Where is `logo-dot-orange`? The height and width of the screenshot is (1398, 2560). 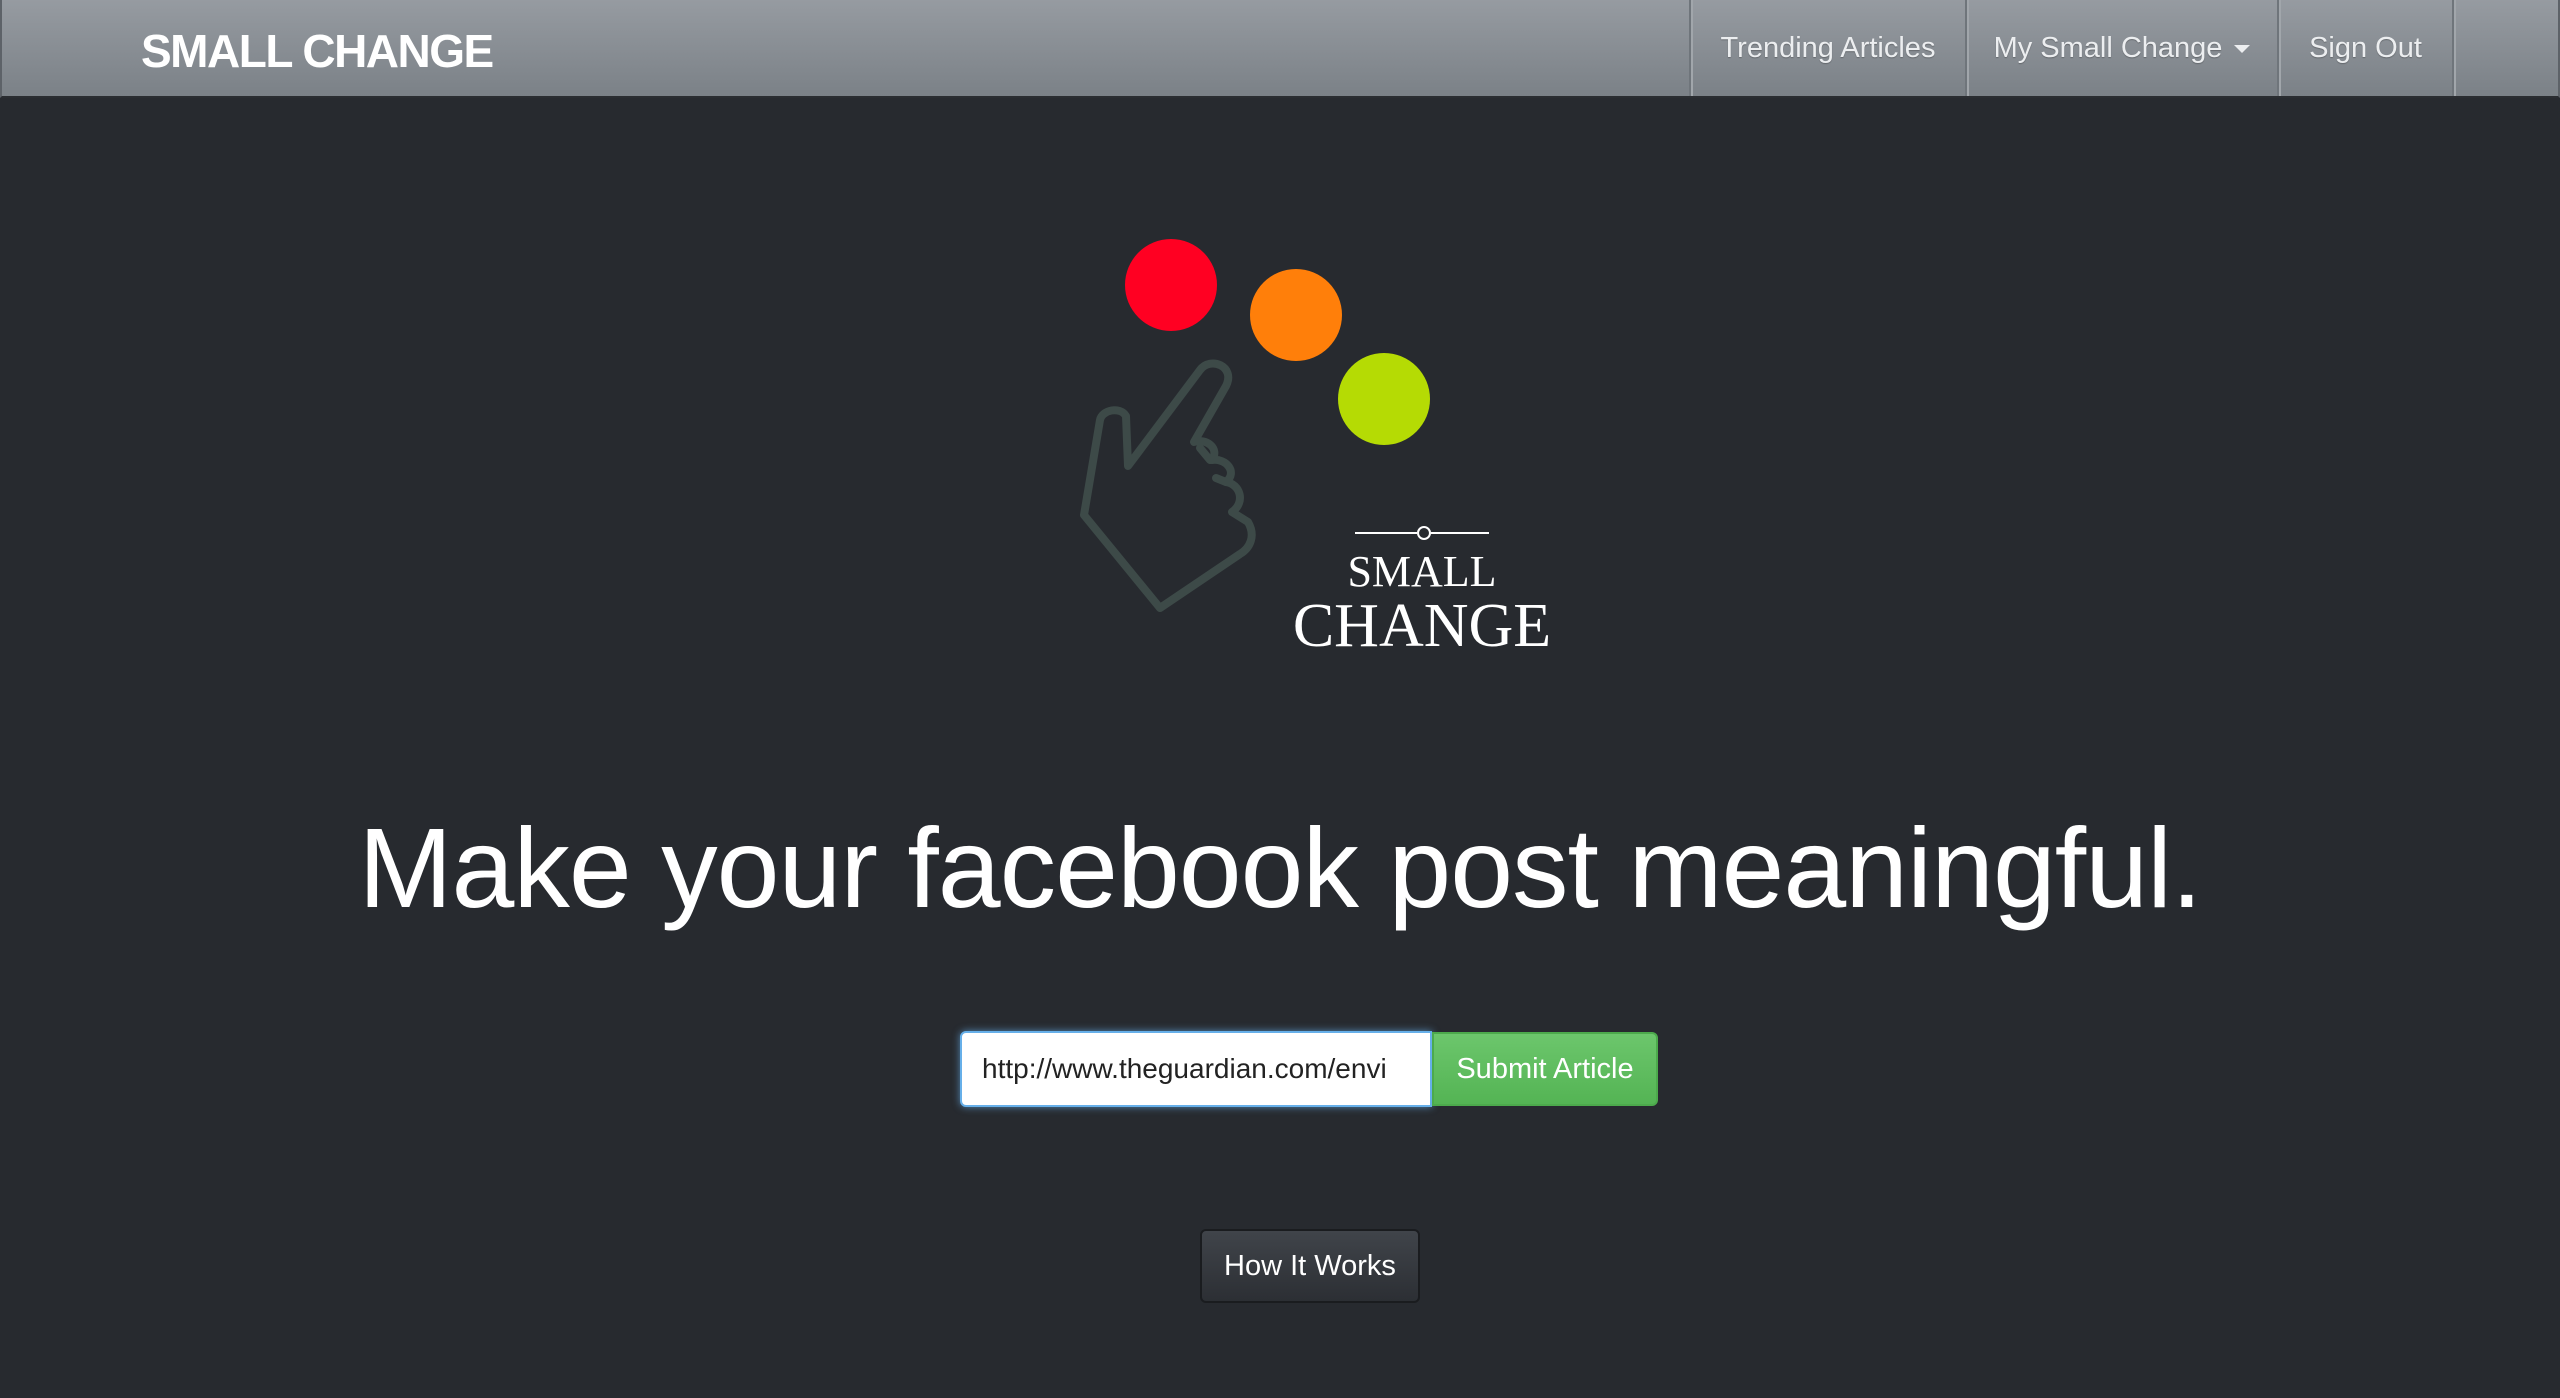
logo-dot-orange is located at coordinates (1296, 315).